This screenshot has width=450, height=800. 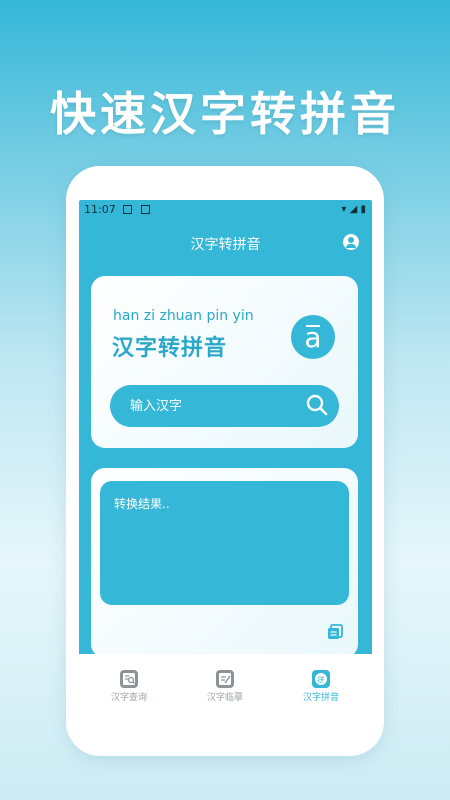 I want to click on page-title: 汉字转拼音, so click(x=225, y=245).